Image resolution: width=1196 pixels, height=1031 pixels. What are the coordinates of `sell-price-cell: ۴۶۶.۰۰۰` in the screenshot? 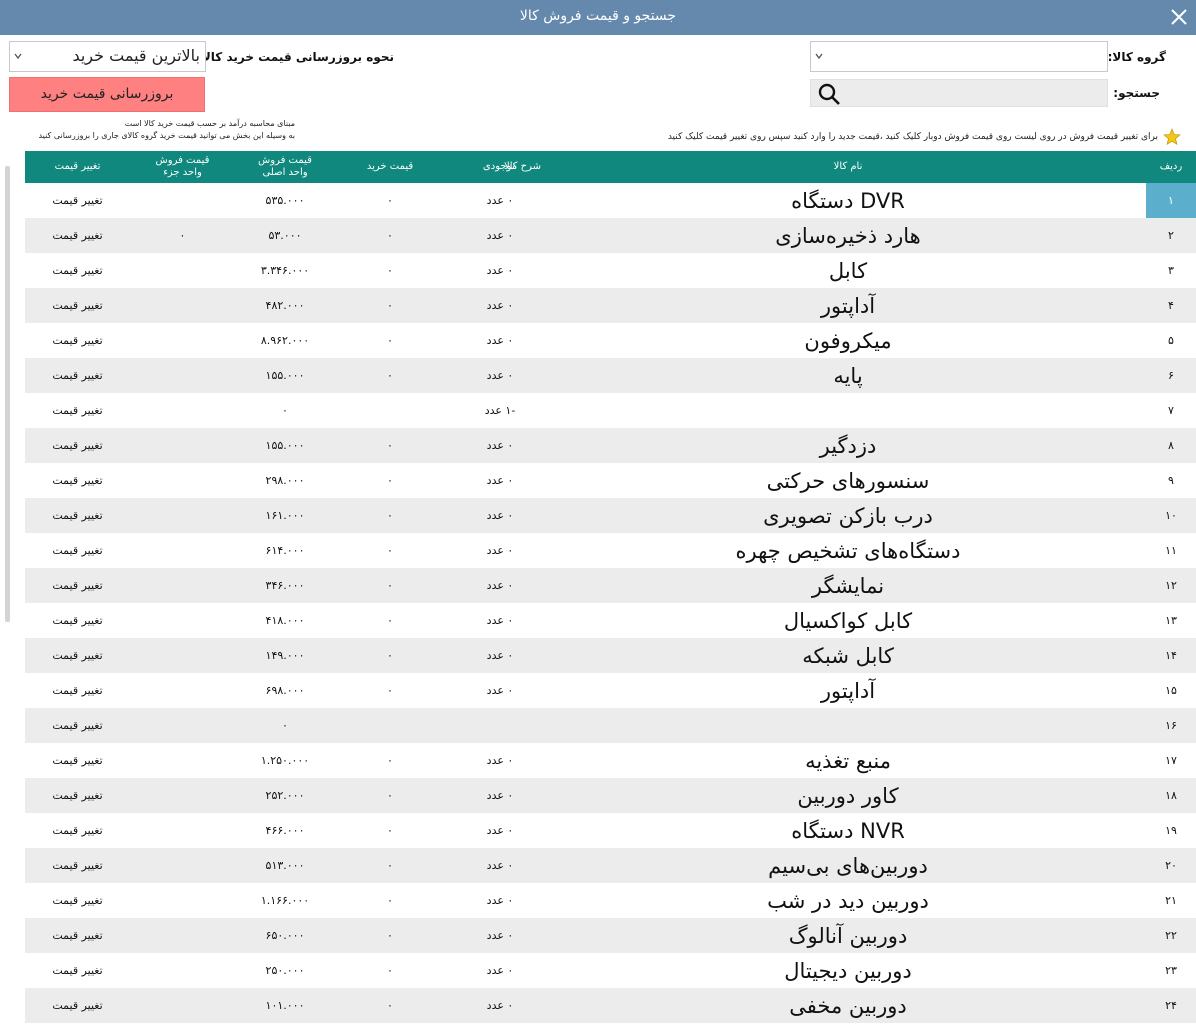 It's located at (285, 830).